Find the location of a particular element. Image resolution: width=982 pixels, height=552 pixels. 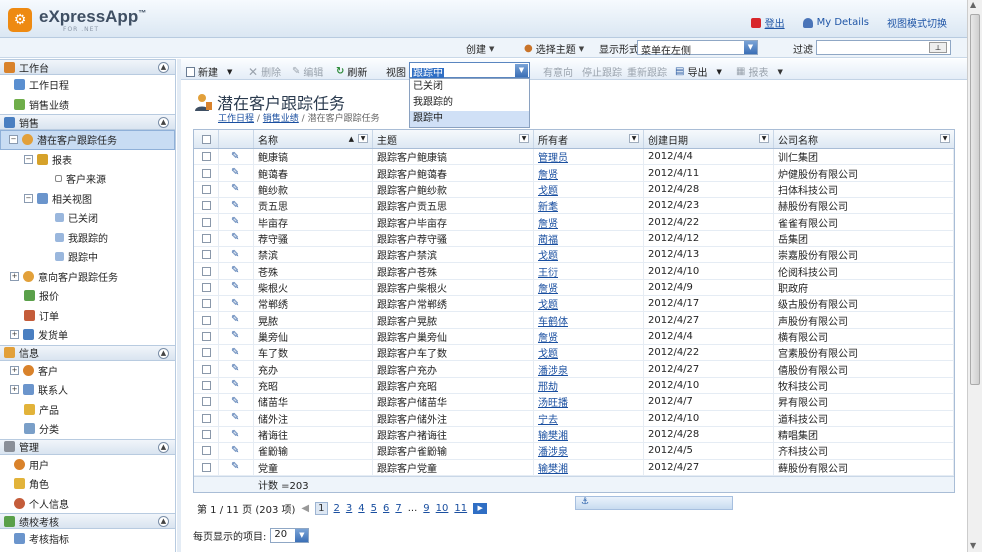

owner-link: 输樊湘 is located at coordinates (553, 434).